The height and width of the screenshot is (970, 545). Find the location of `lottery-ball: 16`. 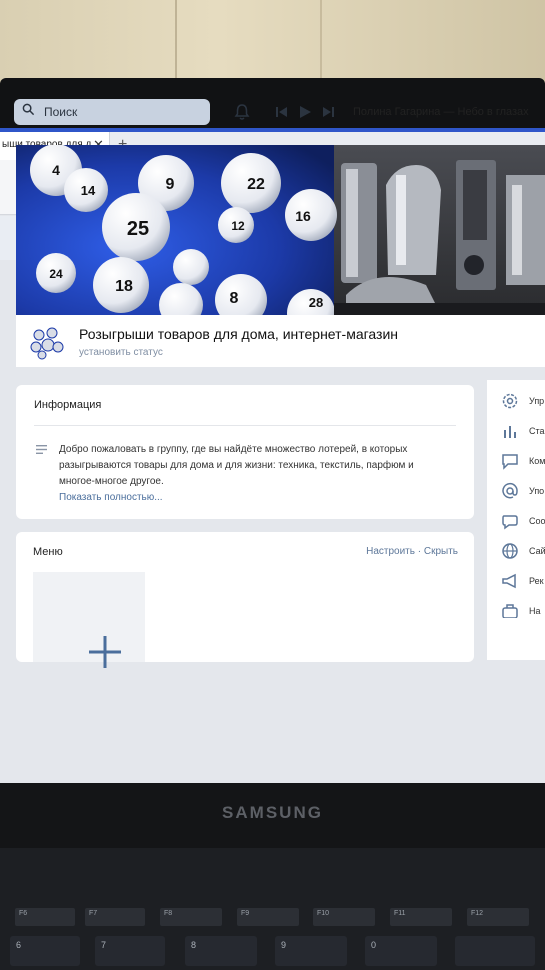

lottery-ball: 16 is located at coordinates (311, 215).